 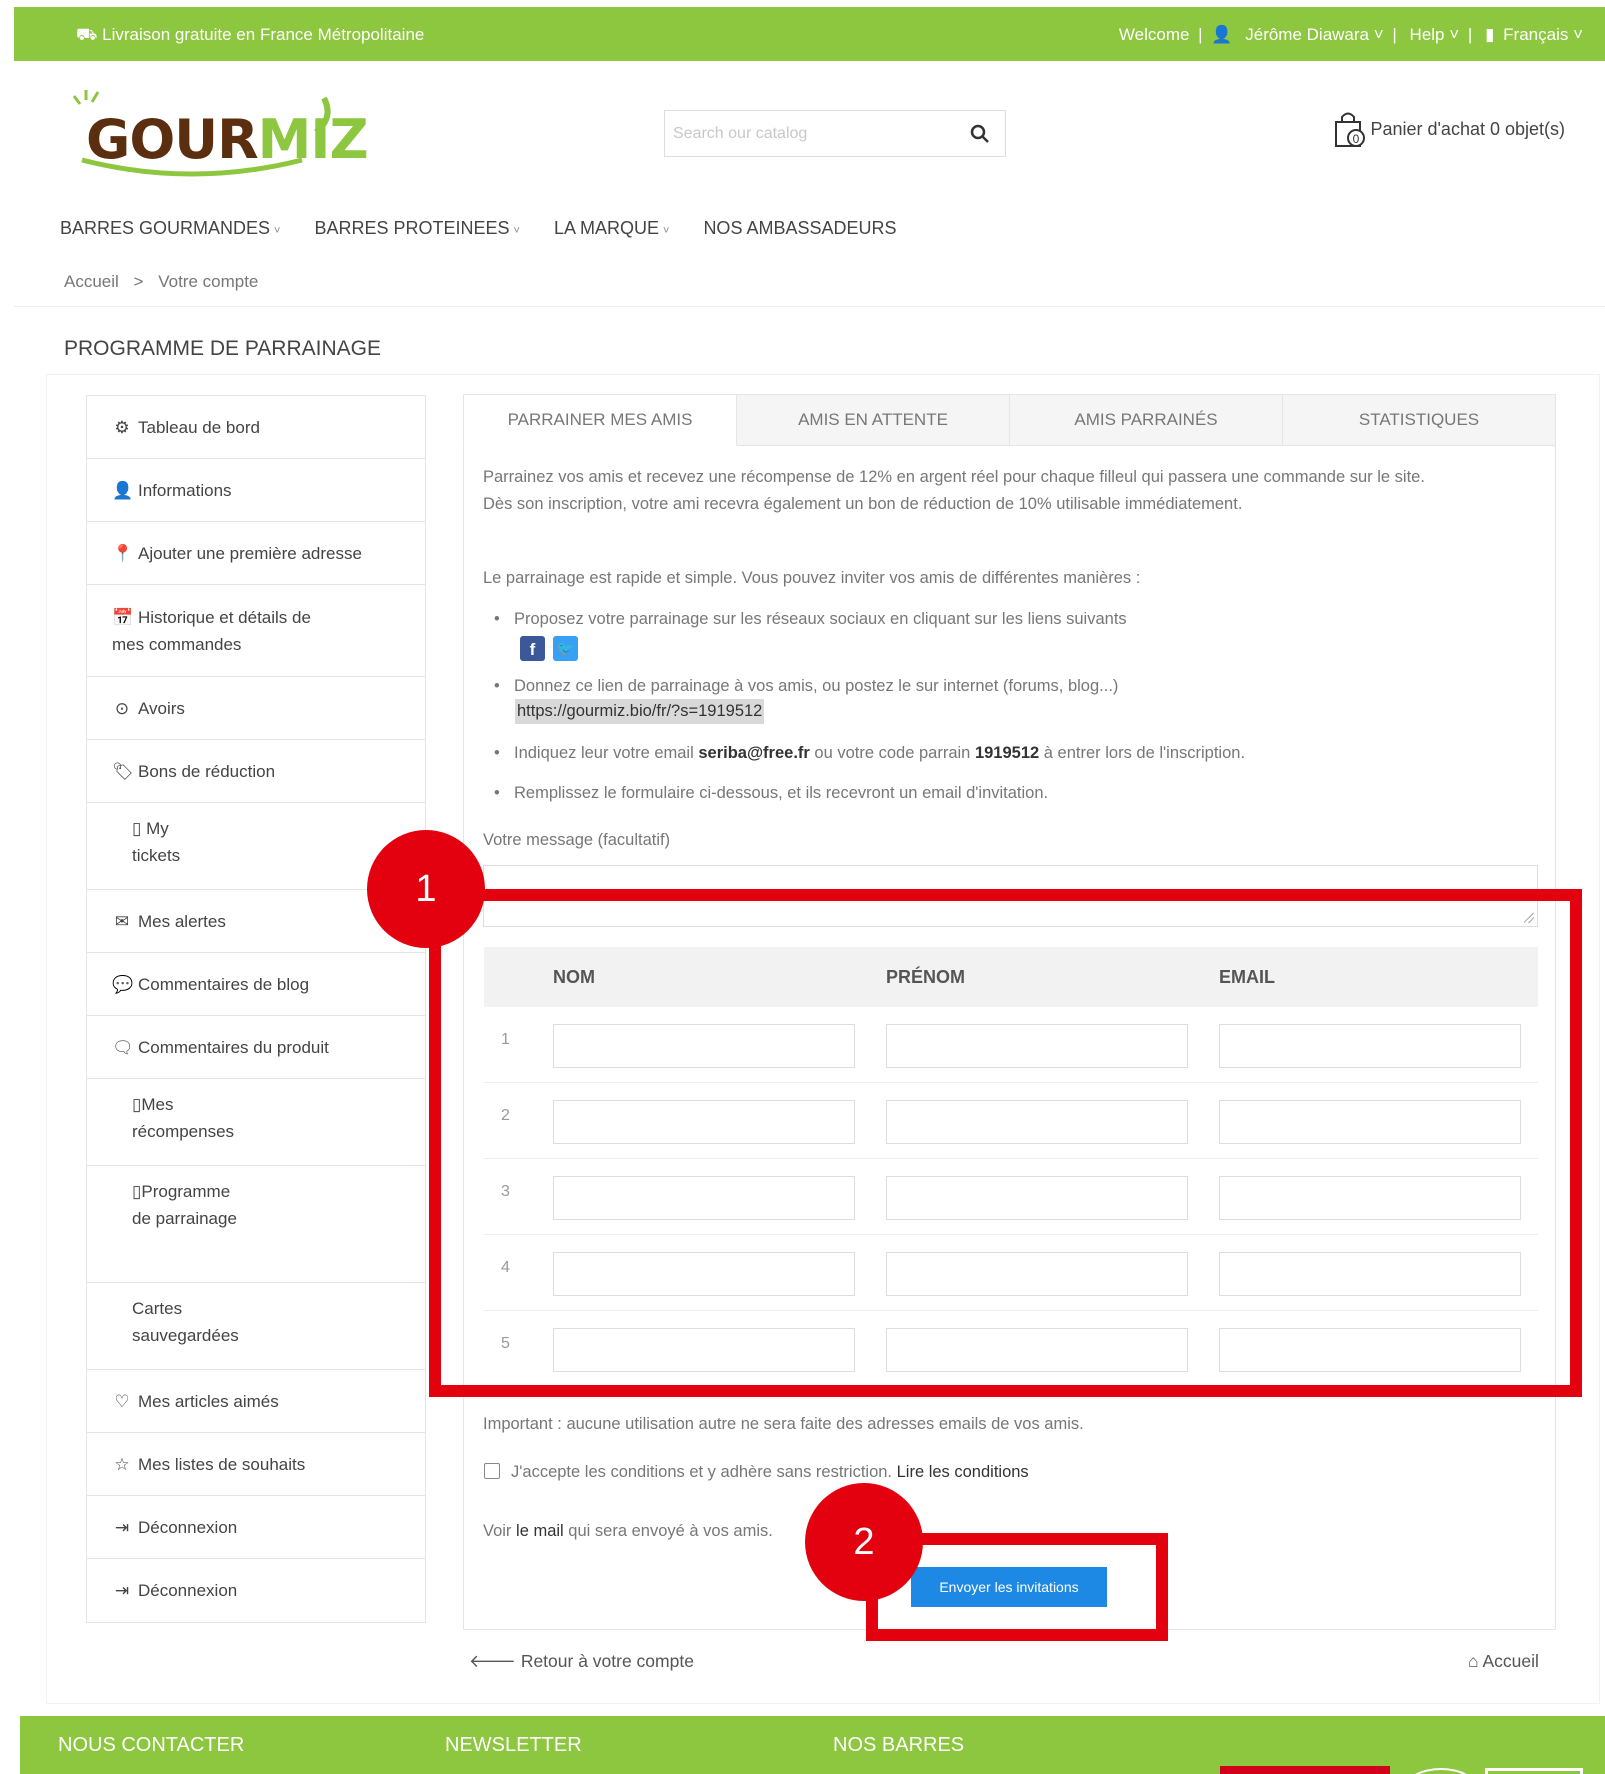 What do you see at coordinates (540, 1531) in the screenshot?
I see `preview-mail-link: le mail` at bounding box center [540, 1531].